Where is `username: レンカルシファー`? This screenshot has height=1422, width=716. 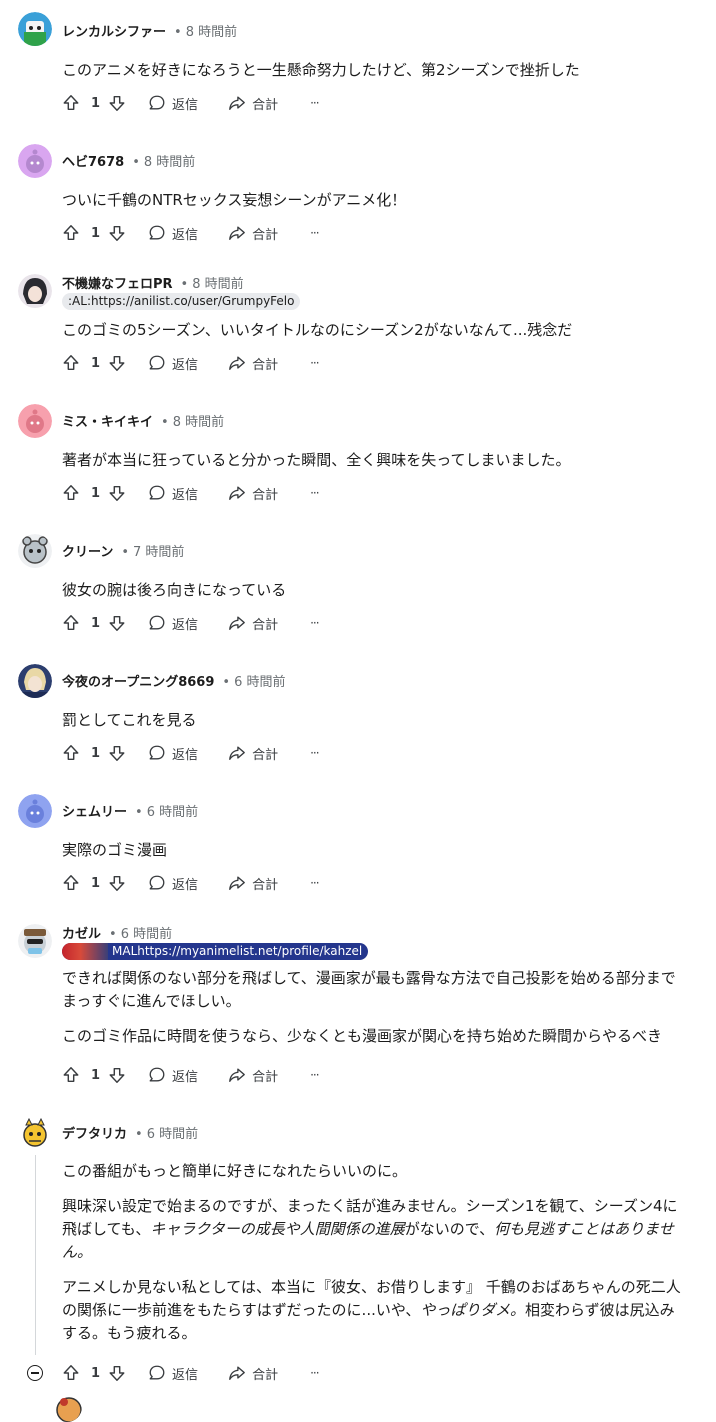 username: レンカルシファー is located at coordinates (114, 32).